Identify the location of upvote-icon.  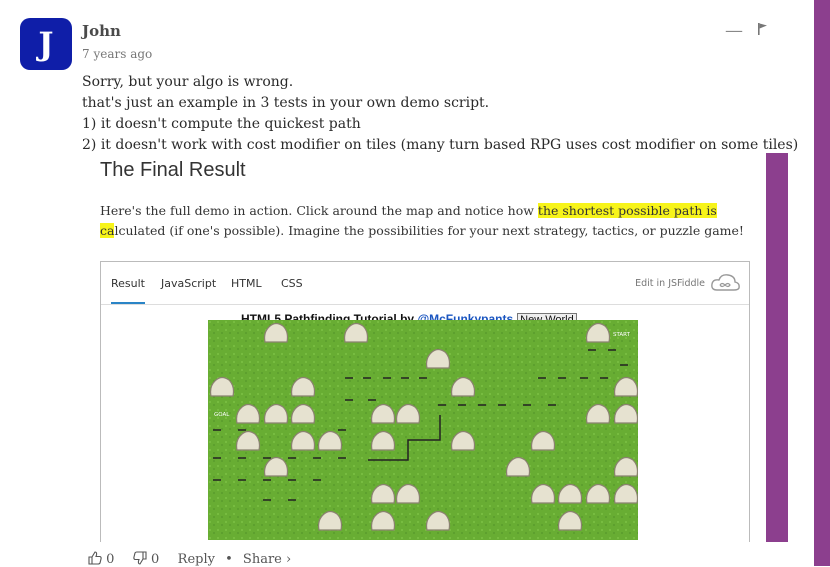
(95, 558).